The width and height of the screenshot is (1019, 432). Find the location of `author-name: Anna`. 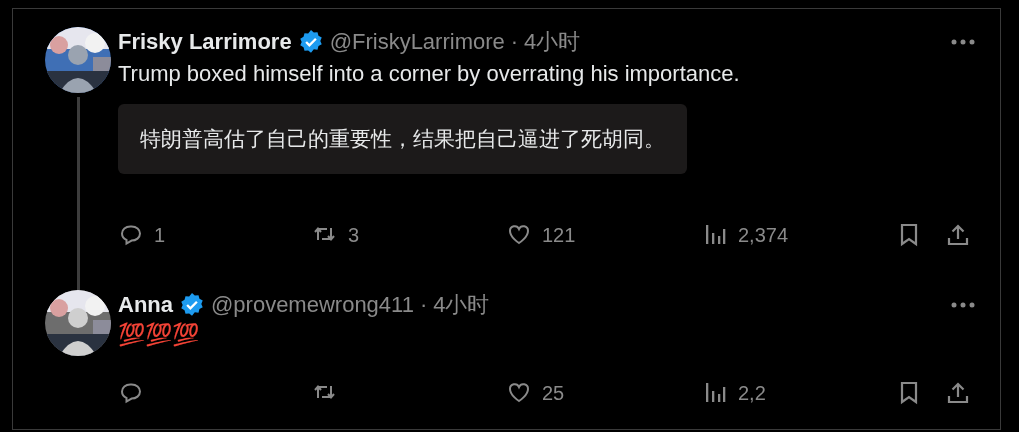

author-name: Anna is located at coordinates (145, 305).